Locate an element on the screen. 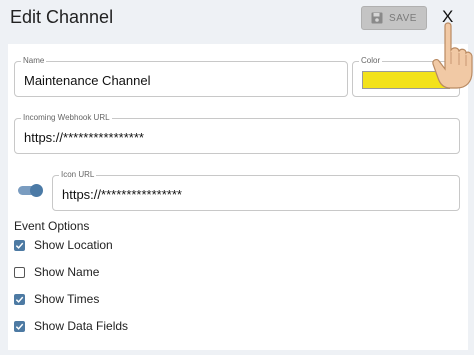 Image resolution: width=474 pixels, height=355 pixels. dialog-header: Edit Channel SAVE X is located at coordinates (237, 21).